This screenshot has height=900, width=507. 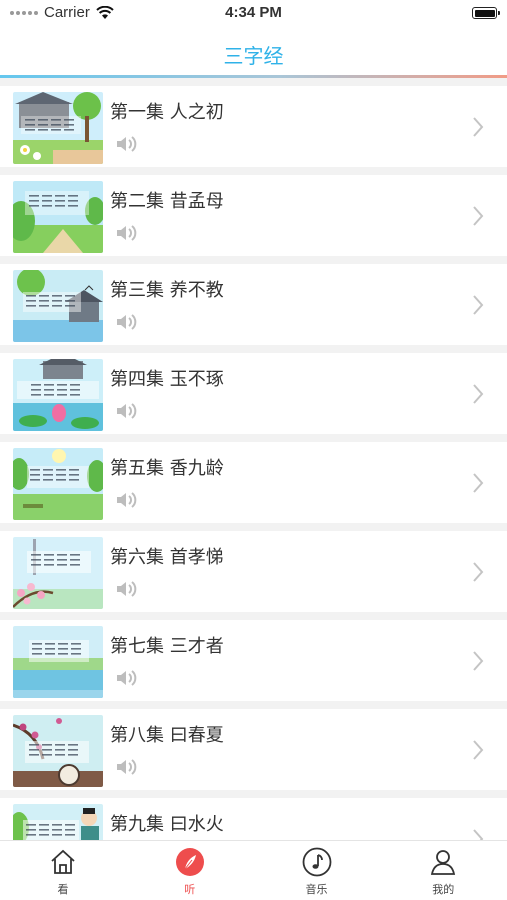 I want to click on nav-divider, so click(x=253, y=76).